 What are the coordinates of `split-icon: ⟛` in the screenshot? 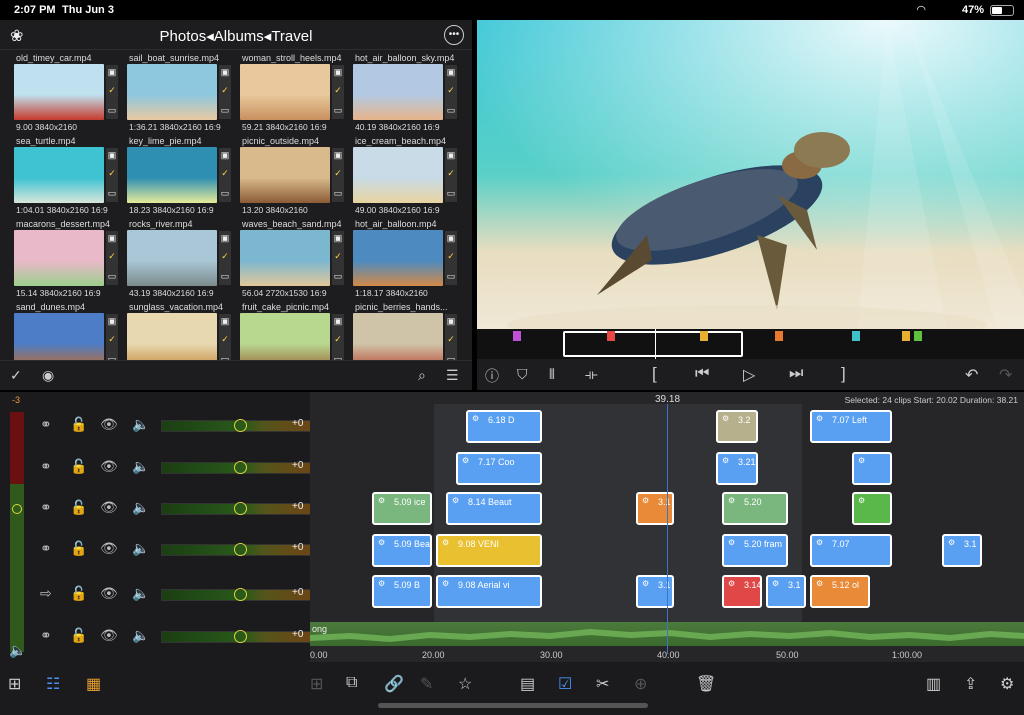 It's located at (591, 374).